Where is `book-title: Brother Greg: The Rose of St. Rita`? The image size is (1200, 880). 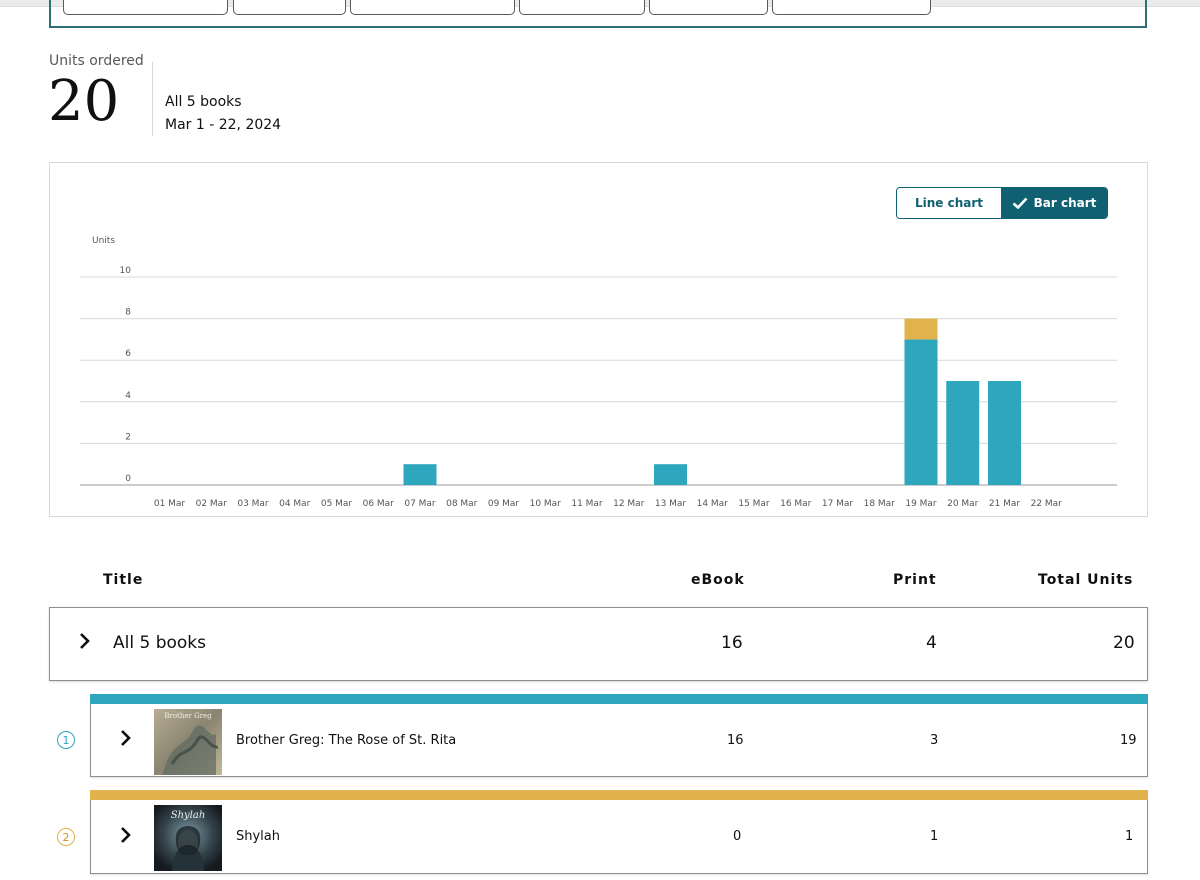
book-title: Brother Greg: The Rose of St. Rita is located at coordinates (346, 740).